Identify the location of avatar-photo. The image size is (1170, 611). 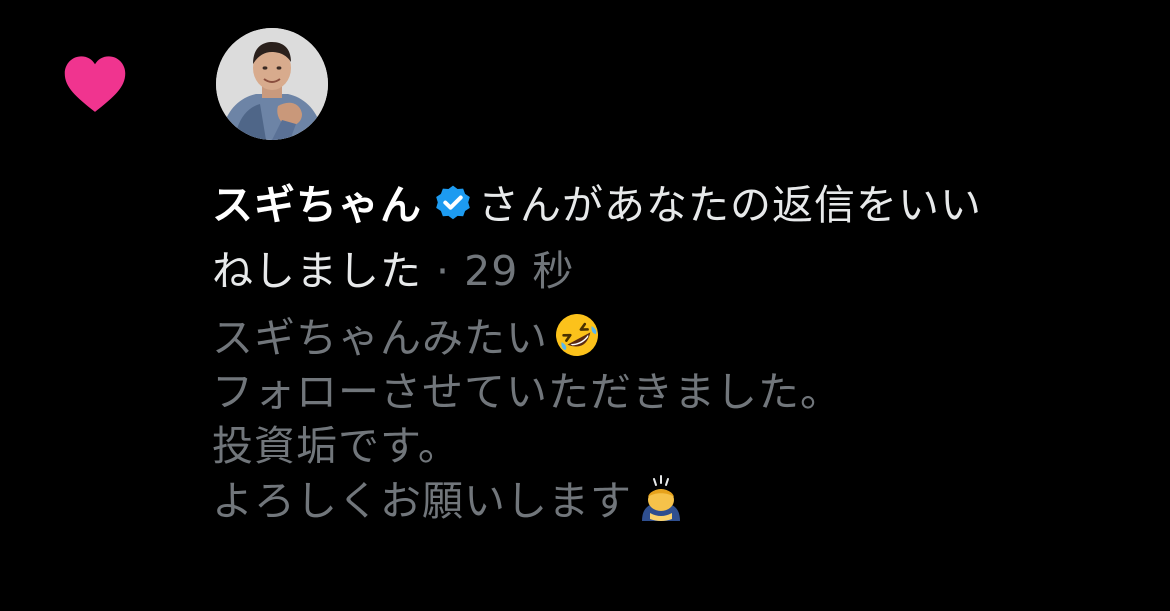
(272, 84).